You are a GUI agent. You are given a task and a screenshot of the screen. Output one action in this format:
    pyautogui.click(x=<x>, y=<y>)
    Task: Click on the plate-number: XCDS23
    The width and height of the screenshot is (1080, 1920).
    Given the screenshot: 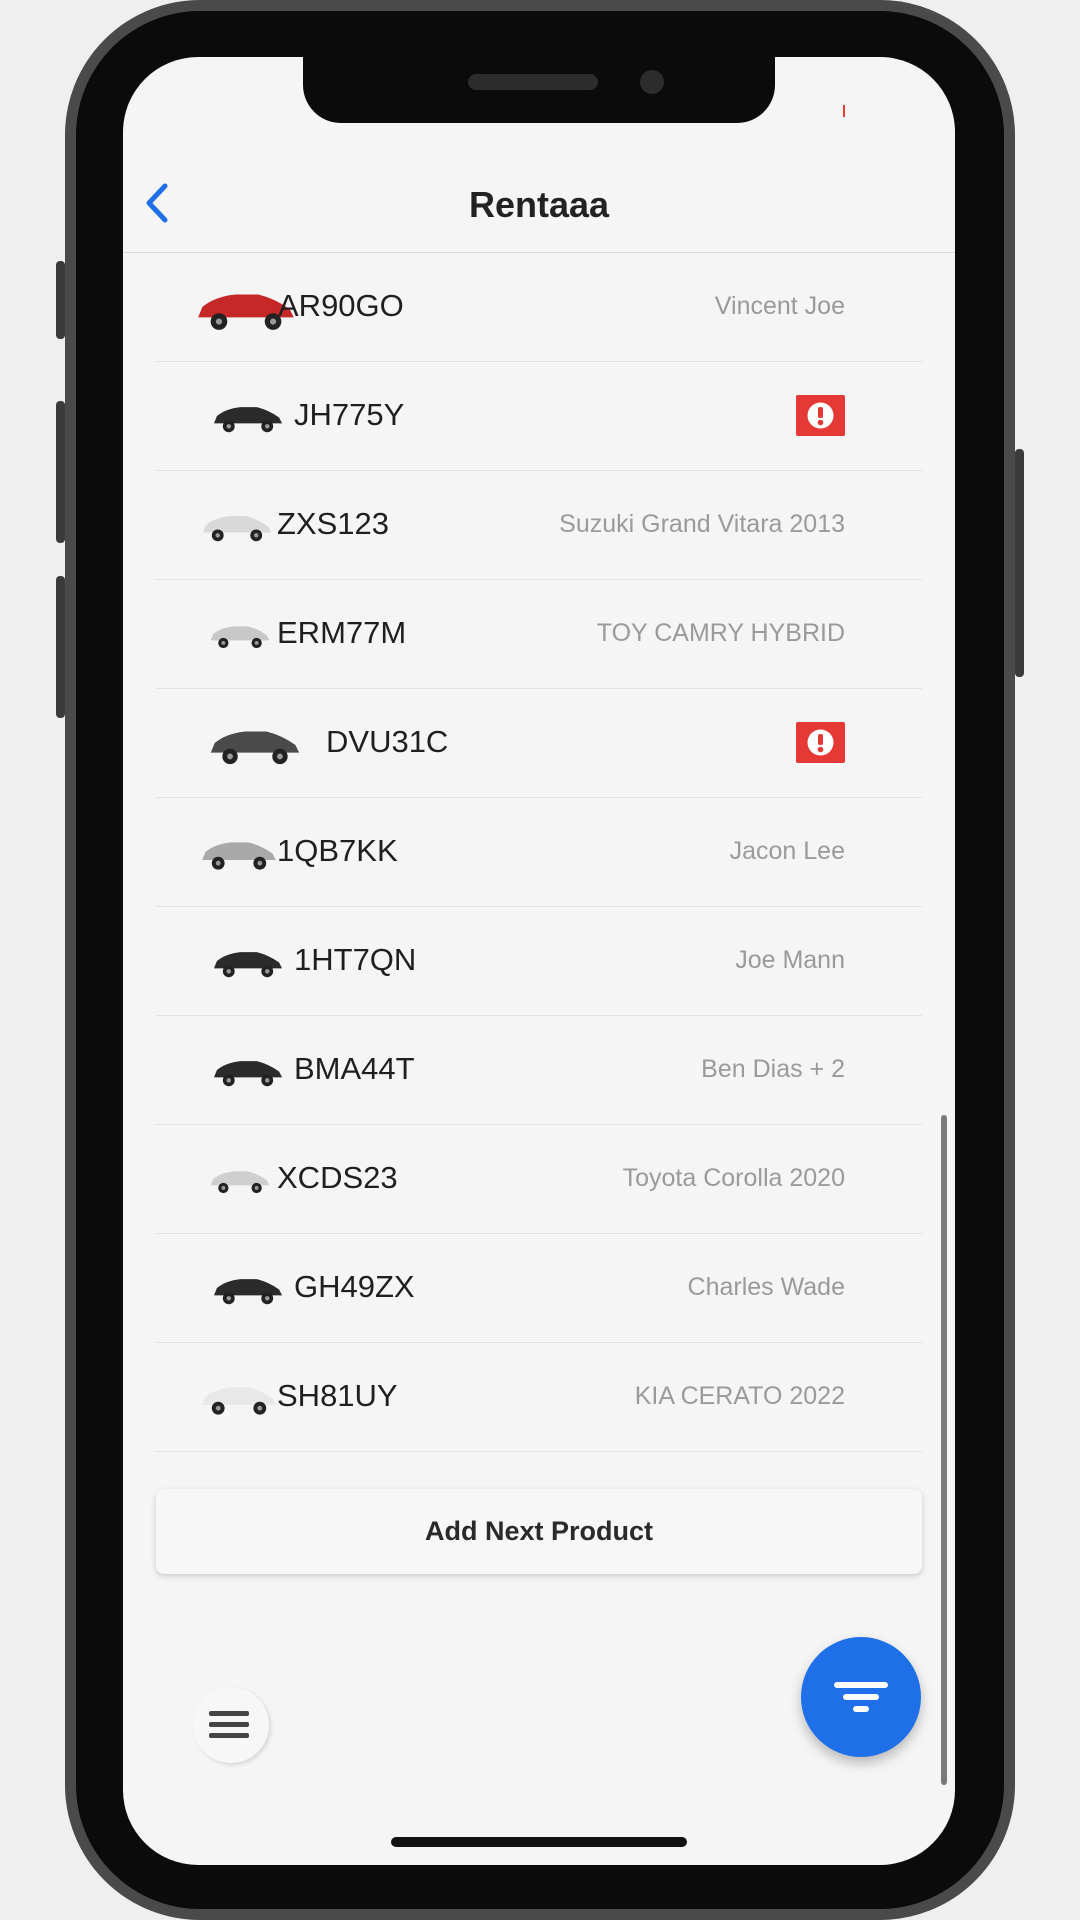 What is the action you would take?
    pyautogui.click(x=337, y=1177)
    